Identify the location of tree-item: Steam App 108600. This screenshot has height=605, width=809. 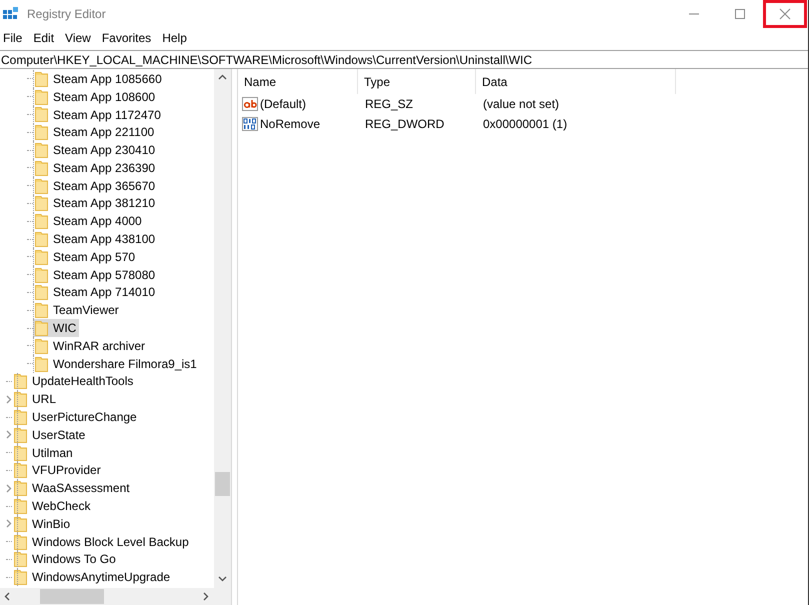
(95, 97).